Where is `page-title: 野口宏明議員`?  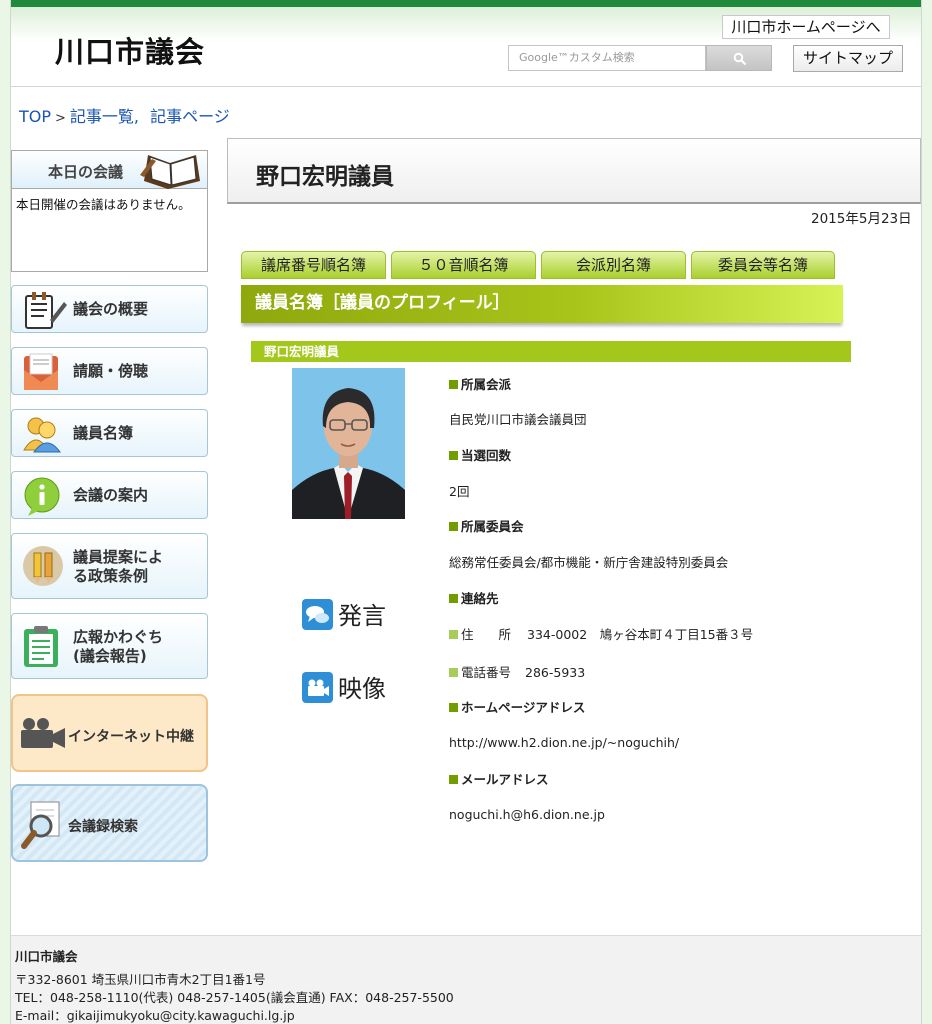
page-title: 野口宏明議員 is located at coordinates (325, 177).